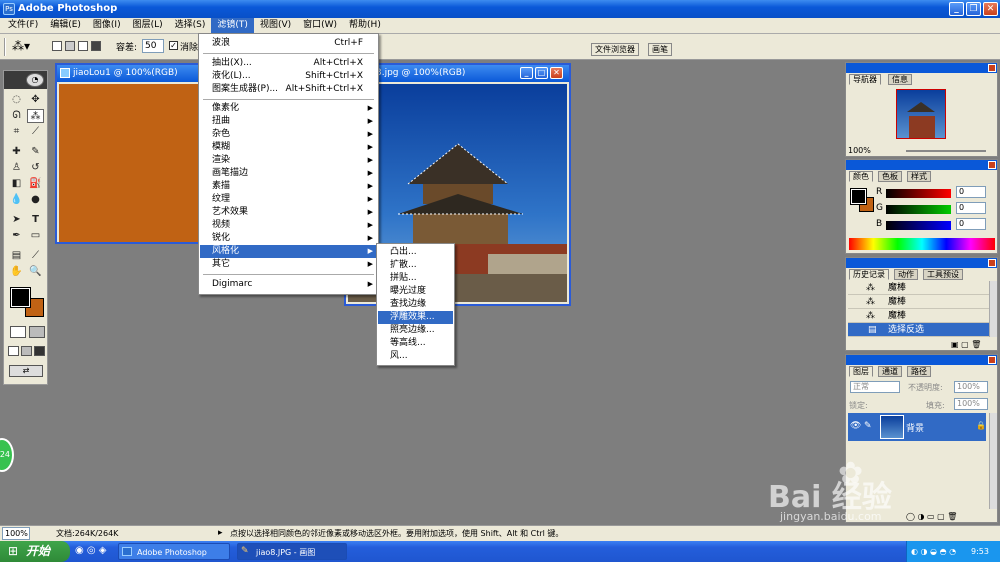  Describe the element at coordinates (931, 516) in the screenshot. I see `layer-actions-icon: ◯ ◑ ▭ ▢ 🗑` at that location.